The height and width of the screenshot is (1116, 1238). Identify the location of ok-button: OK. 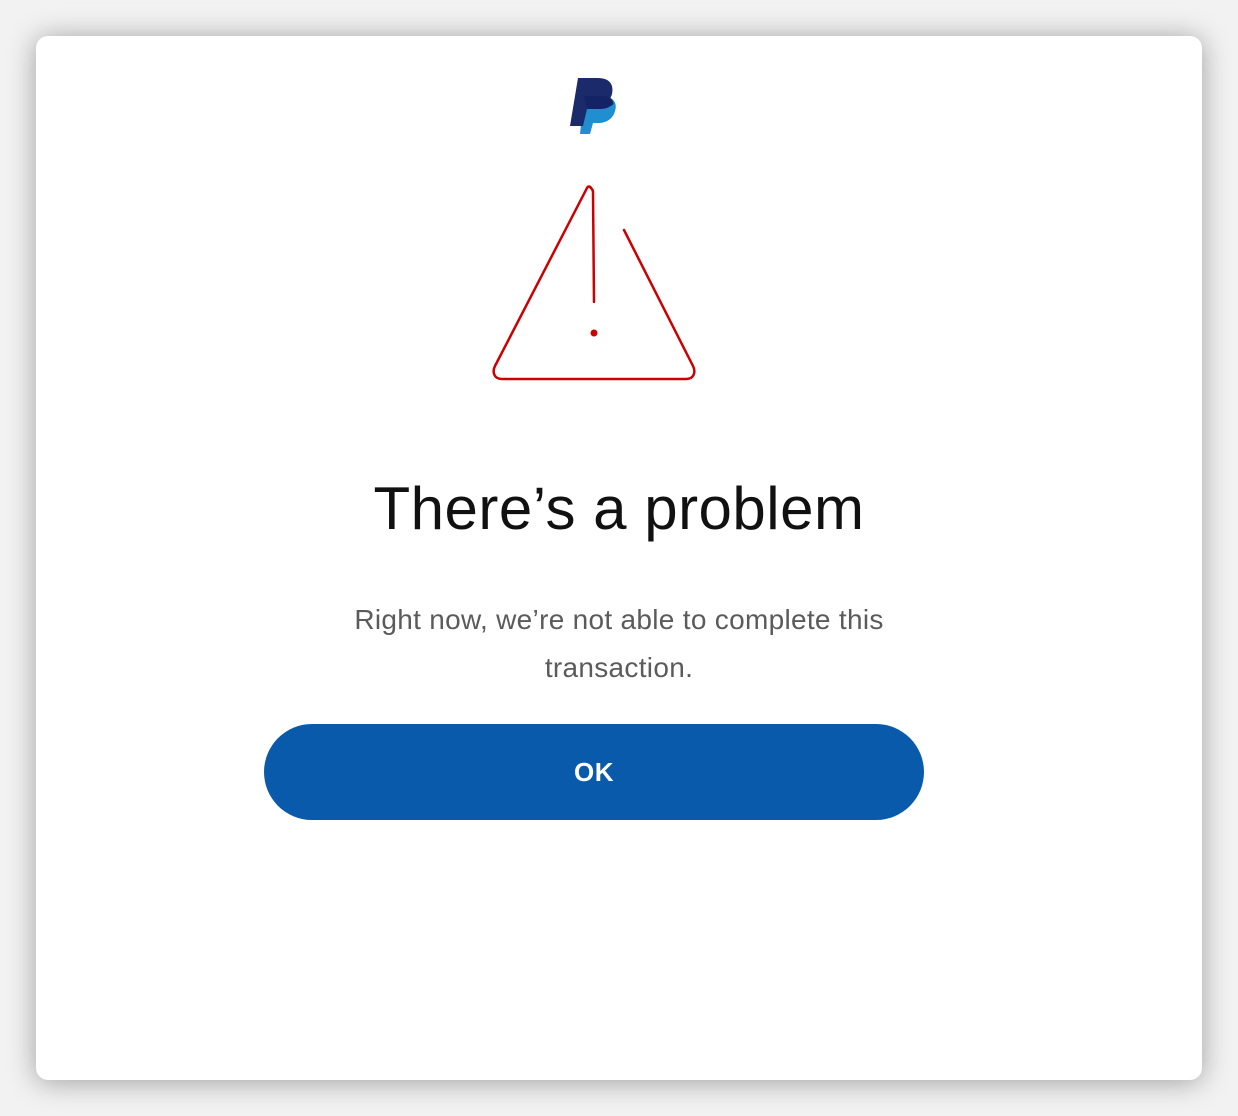
(594, 772).